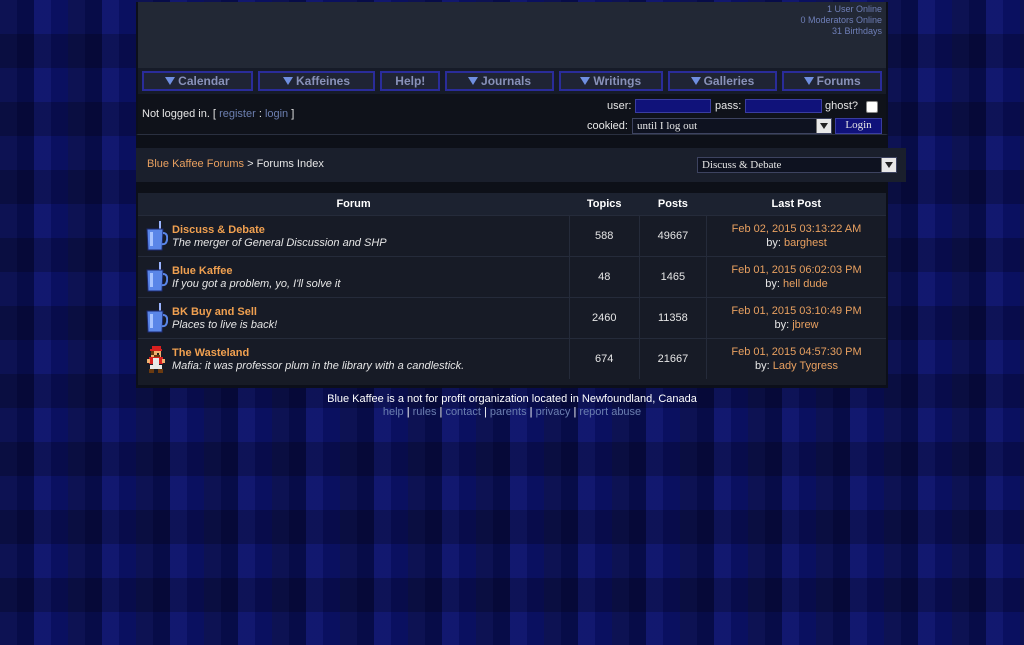  What do you see at coordinates (290, 164) in the screenshot?
I see `breadcrumb-current: Forums Index` at bounding box center [290, 164].